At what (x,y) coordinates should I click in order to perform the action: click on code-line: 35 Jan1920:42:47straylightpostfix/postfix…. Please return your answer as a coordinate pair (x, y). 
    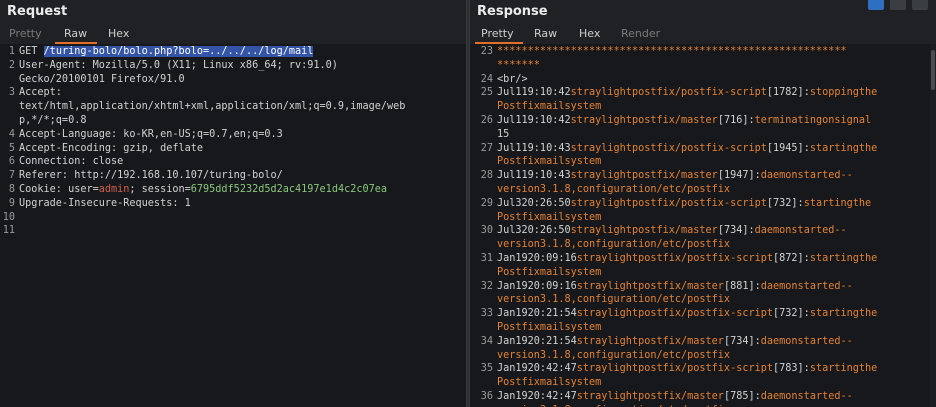
    Looking at the image, I should click on (703, 369).